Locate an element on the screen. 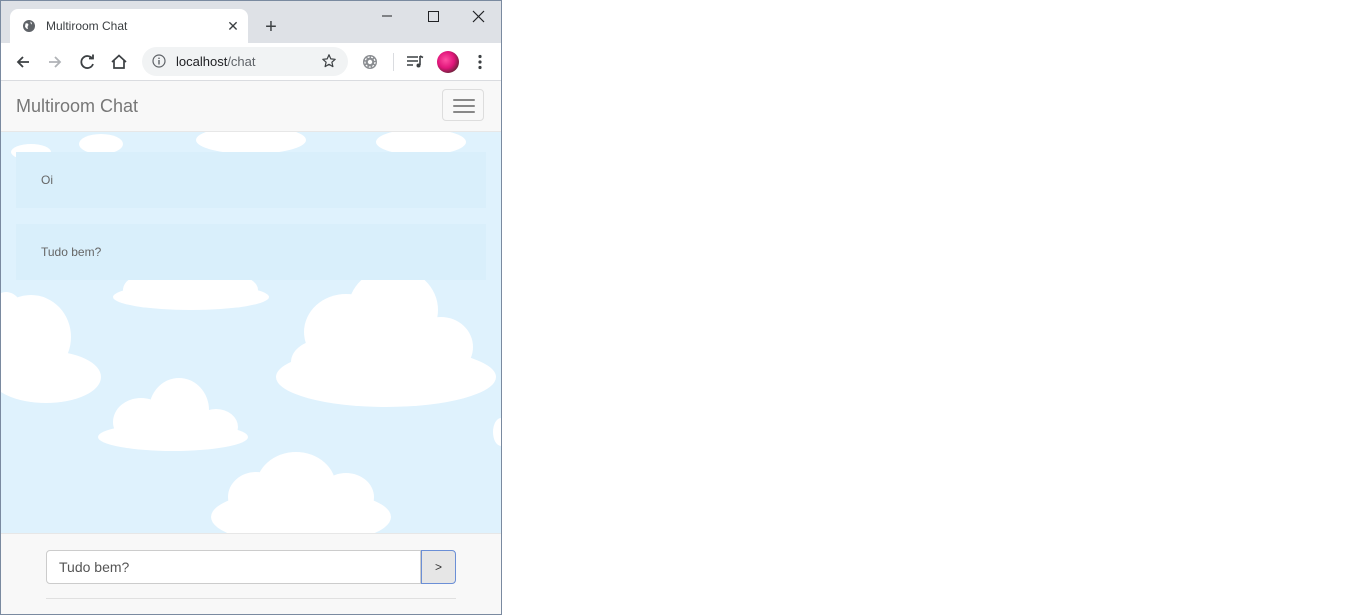 The image size is (1366, 615). back-arrow-icon is located at coordinates (23, 62).